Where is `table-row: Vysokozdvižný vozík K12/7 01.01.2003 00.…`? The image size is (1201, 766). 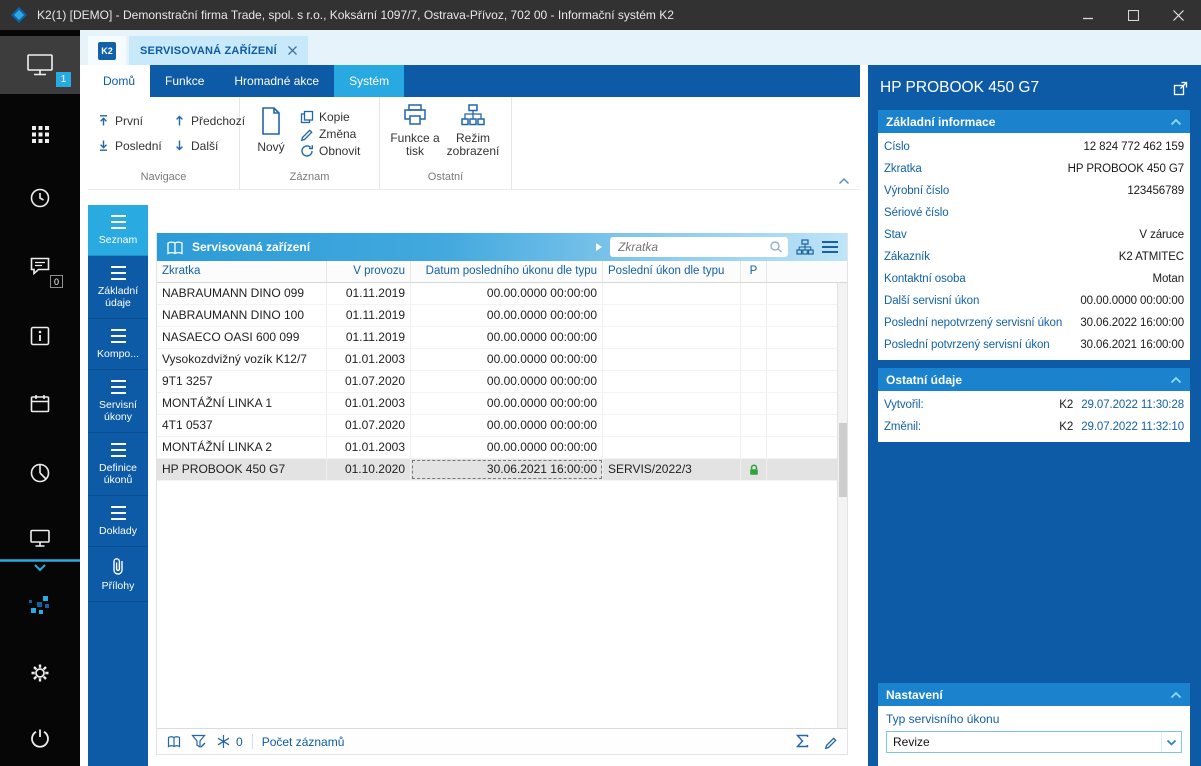 table-row: Vysokozdvižný vozík K12/7 01.01.2003 00.… is located at coordinates (497, 360).